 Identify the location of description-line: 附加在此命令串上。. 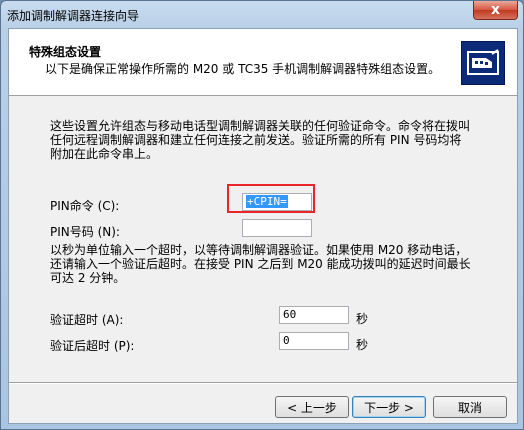
(104, 154).